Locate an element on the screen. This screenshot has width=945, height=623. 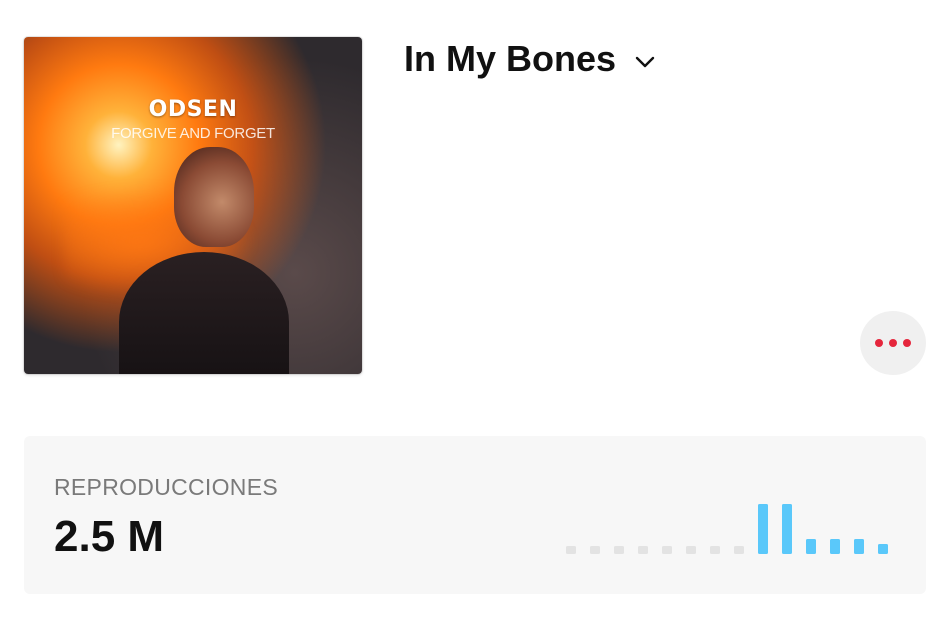
more-options-button is located at coordinates (893, 343).